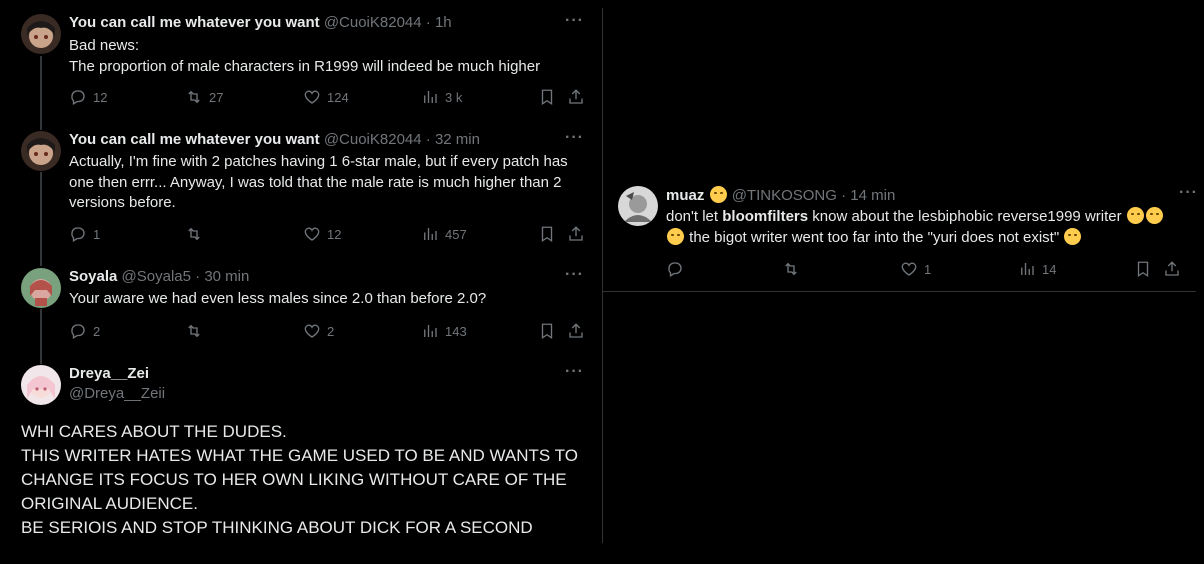 The image size is (1204, 564). Describe the element at coordinates (331, 331) in the screenshot. I see `like-count: 2` at that location.